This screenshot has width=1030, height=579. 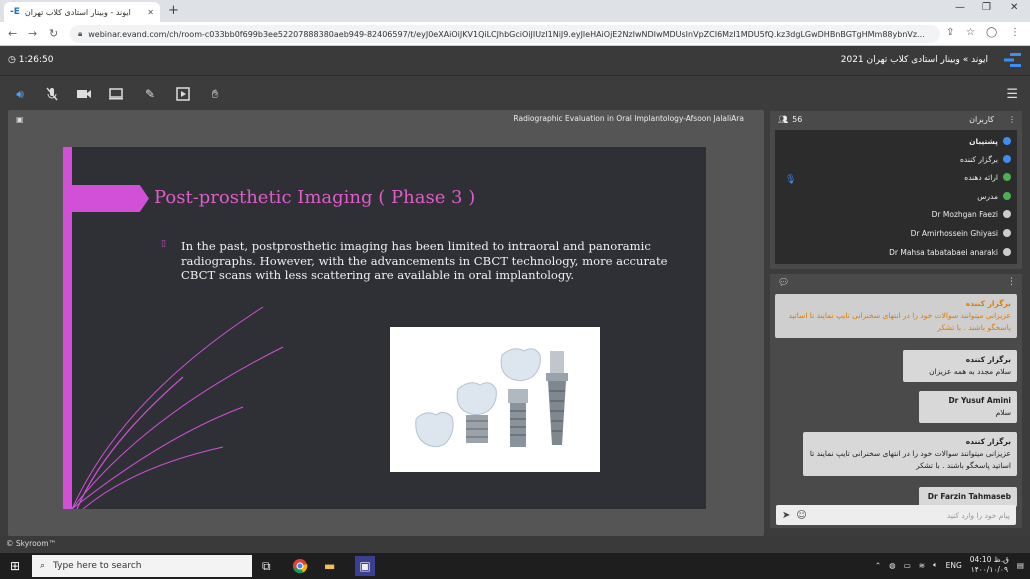 I want to click on list-item: Dr Mozhgan Faezi, so click(x=971, y=214).